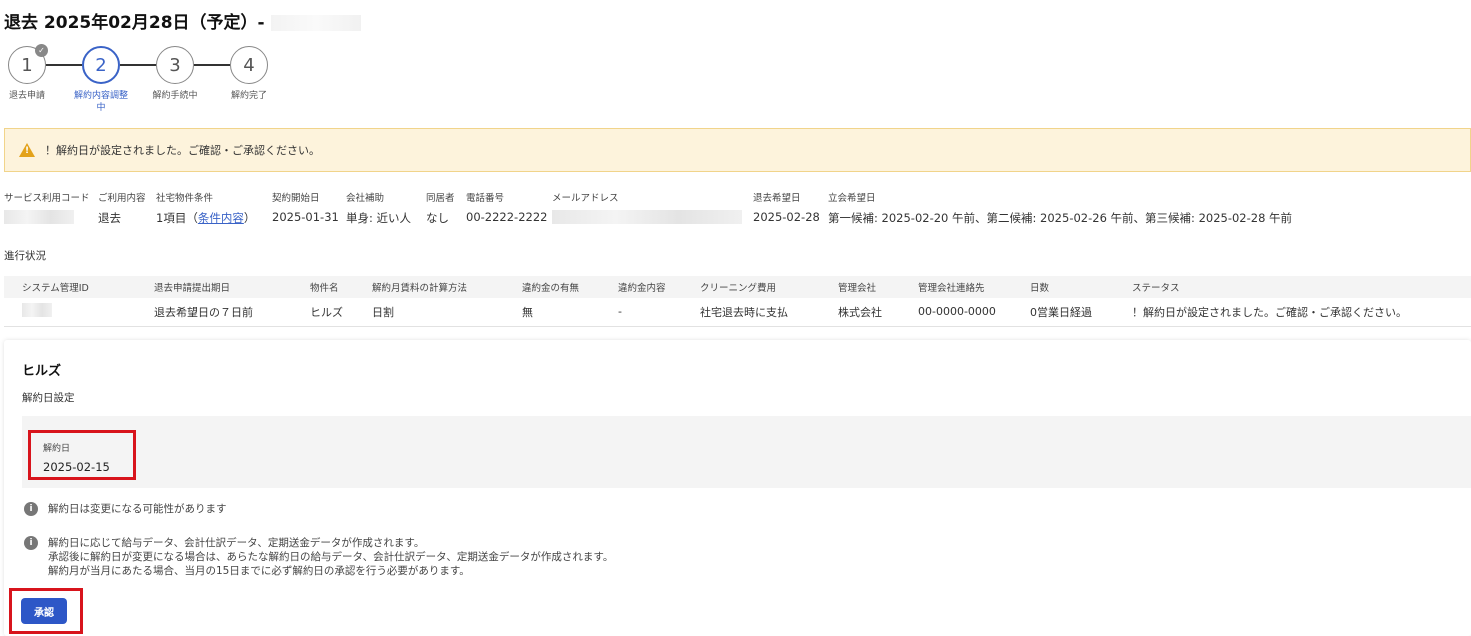 Image resolution: width=1471 pixels, height=636 pixels. Describe the element at coordinates (48, 398) in the screenshot. I see `section-title: 解約日設定` at that location.